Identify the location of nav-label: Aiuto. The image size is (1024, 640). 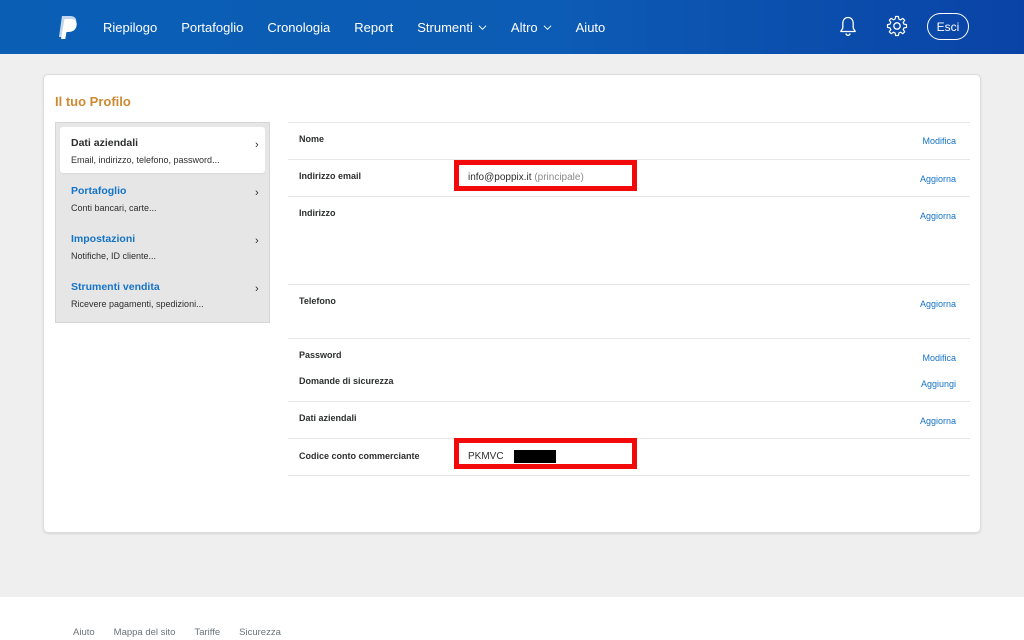
(590, 27).